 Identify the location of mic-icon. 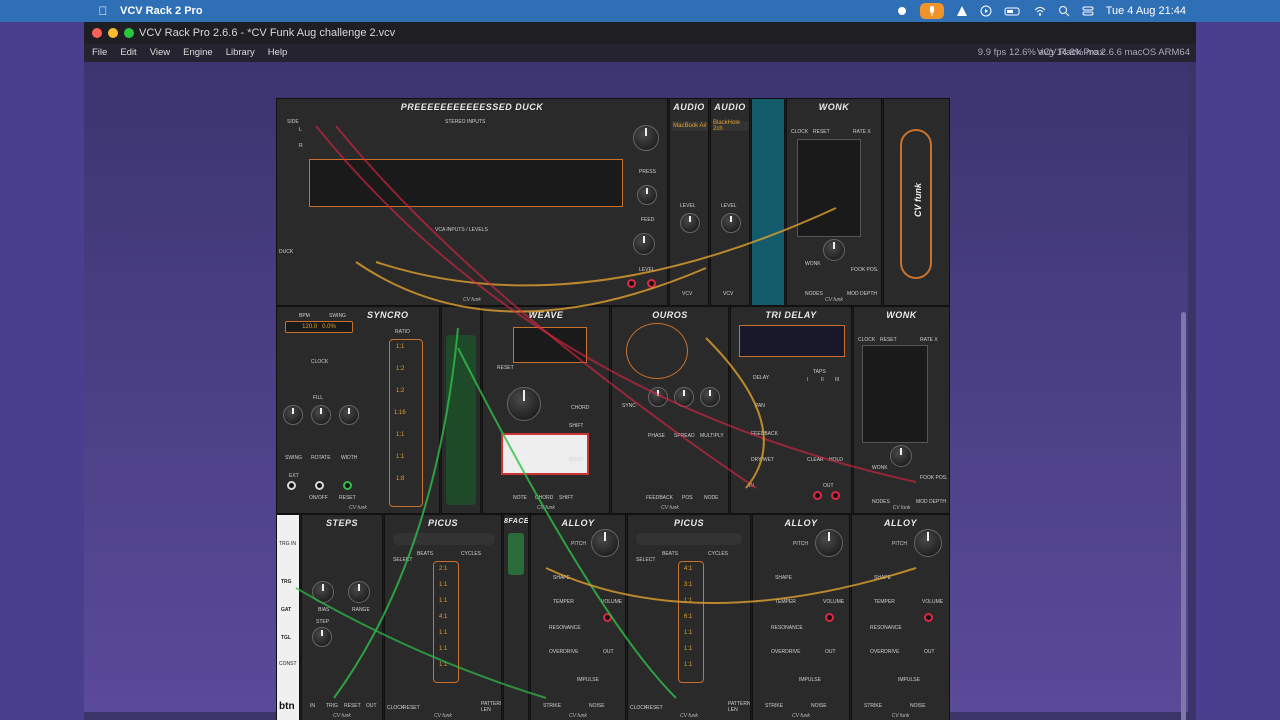
(931, 11).